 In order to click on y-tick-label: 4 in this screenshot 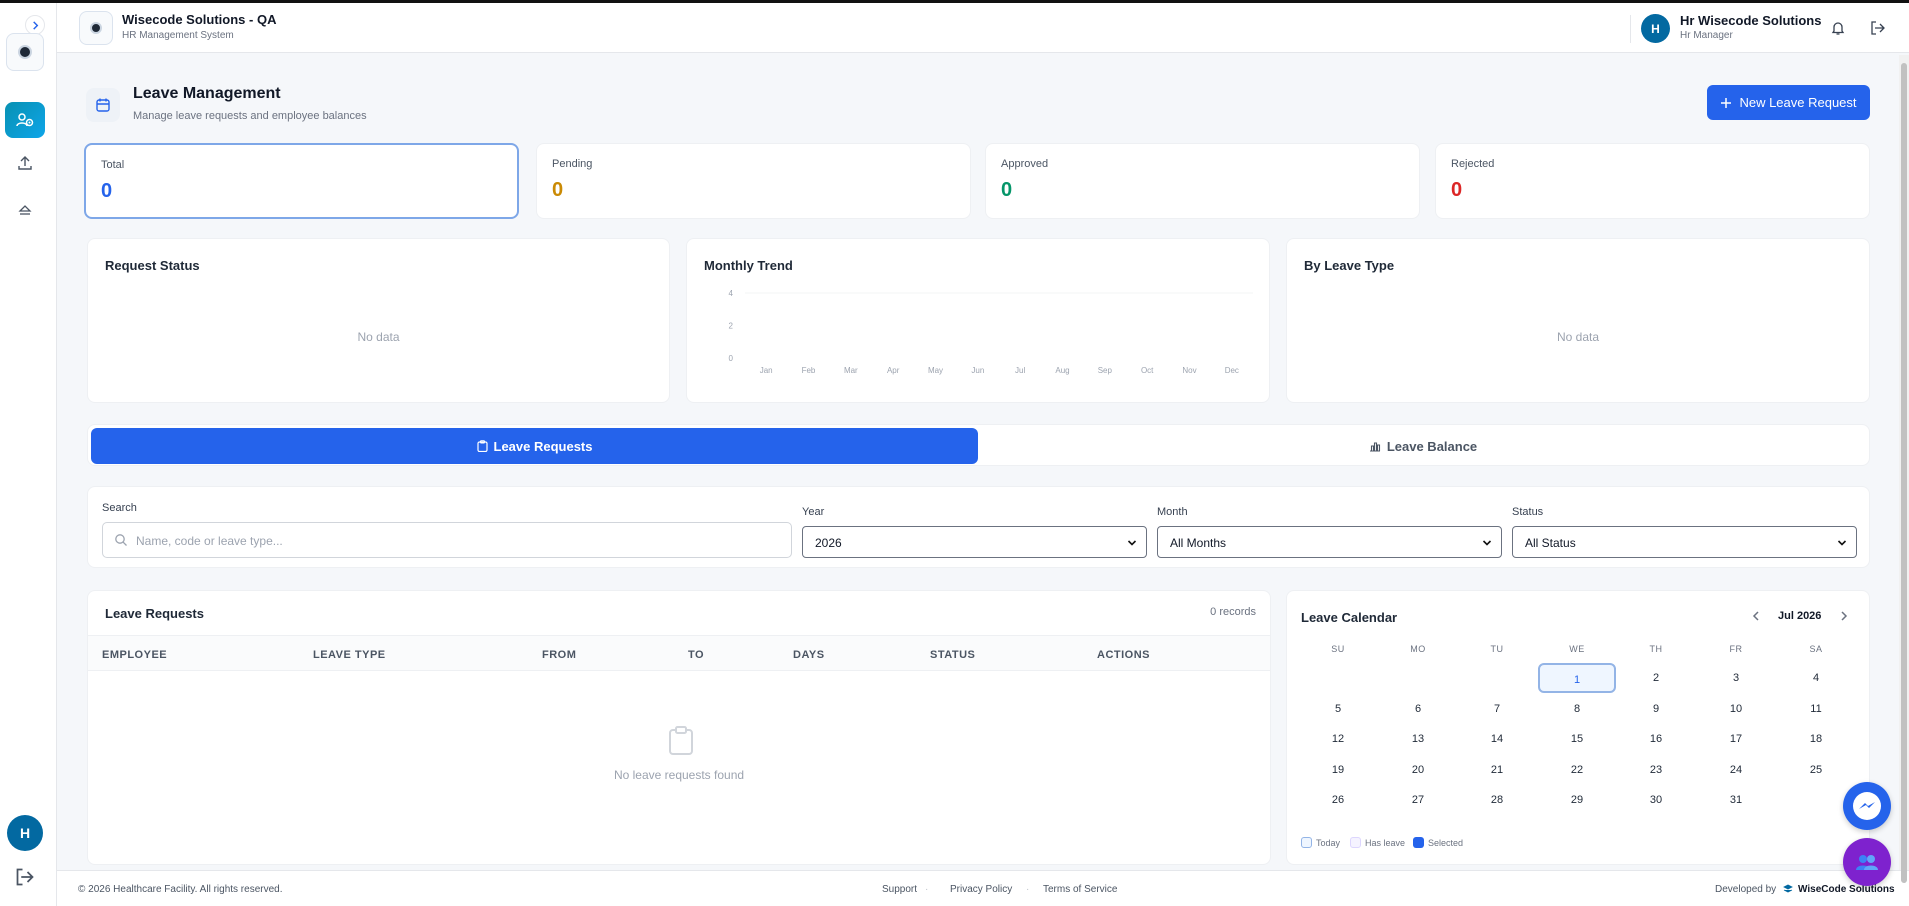, I will do `click(731, 293)`.